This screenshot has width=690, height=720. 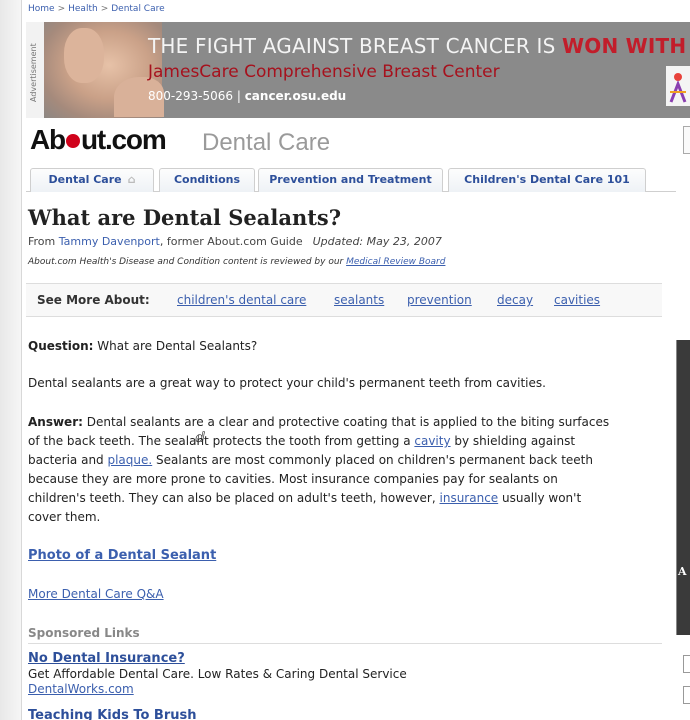 I want to click on text-cursor-icon: ⅆ, so click(x=200, y=438).